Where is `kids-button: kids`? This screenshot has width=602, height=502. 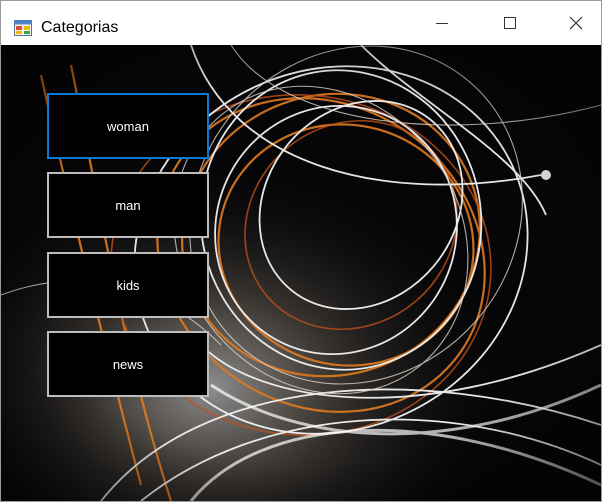
kids-button: kids is located at coordinates (128, 285).